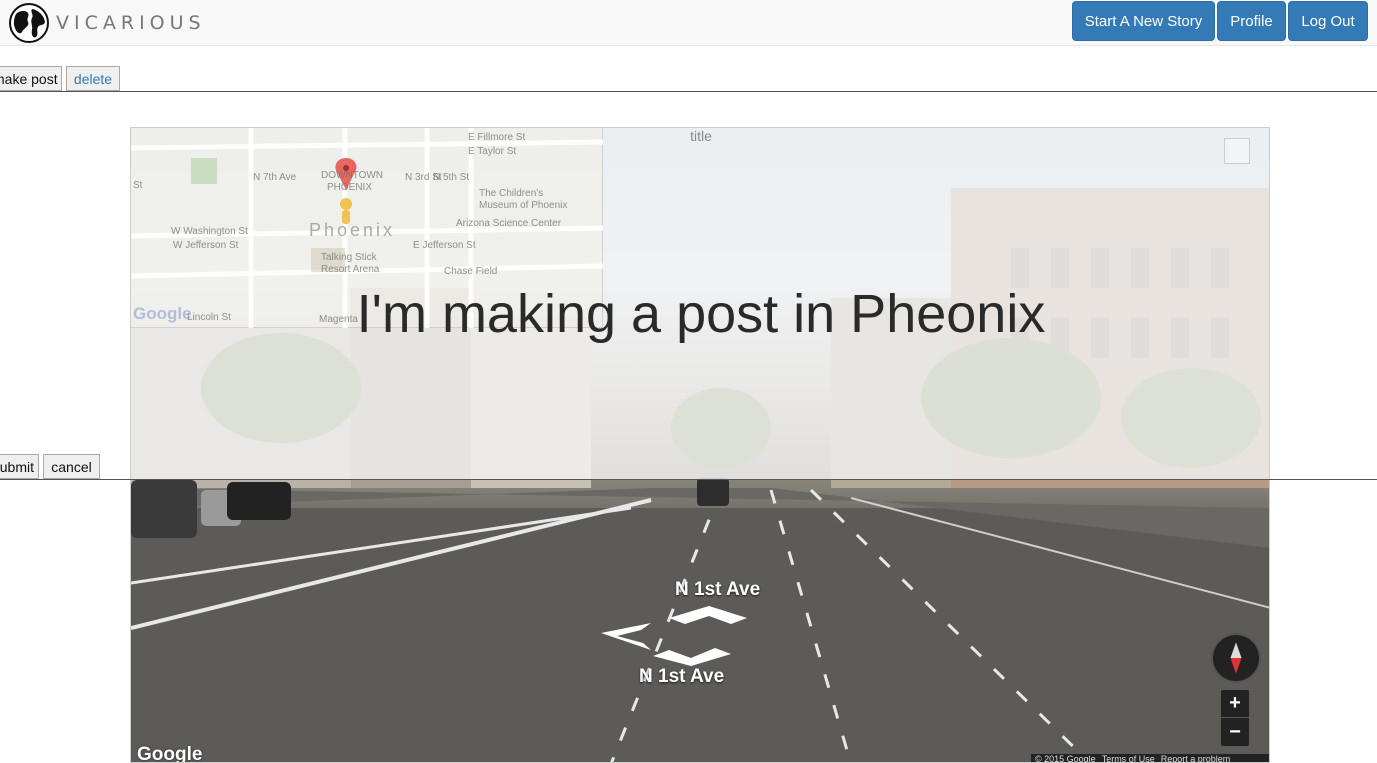 Image resolution: width=1377 pixels, height=763 pixels. I want to click on map-label-n7th: N 7th Ave, so click(275, 177).